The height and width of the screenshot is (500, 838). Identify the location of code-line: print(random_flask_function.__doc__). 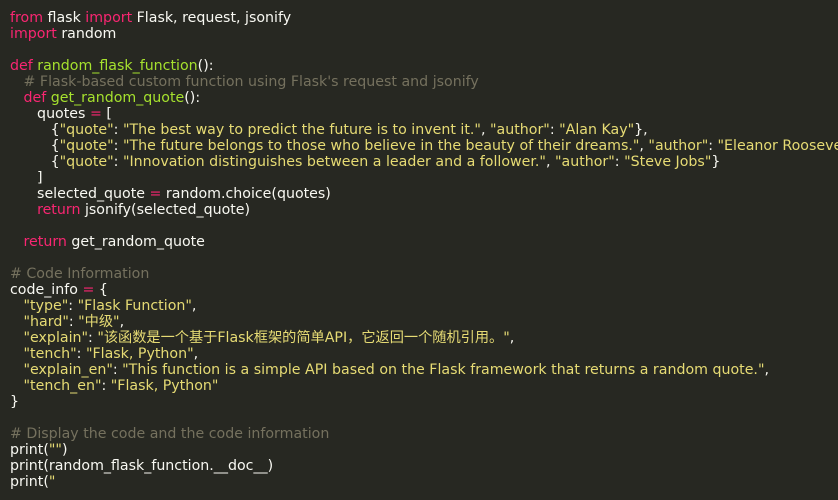
(424, 466).